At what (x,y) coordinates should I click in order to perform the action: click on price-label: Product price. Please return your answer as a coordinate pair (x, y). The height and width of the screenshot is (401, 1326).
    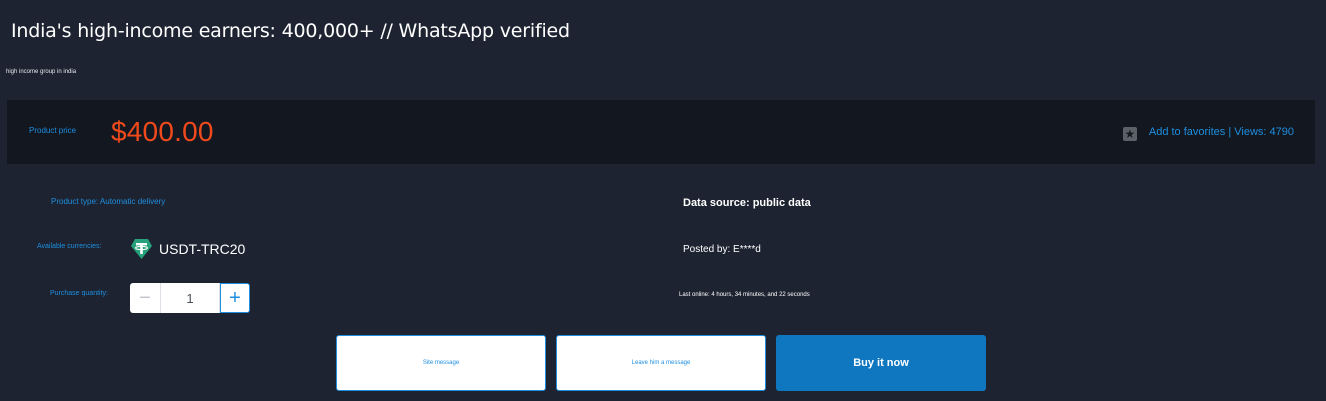
    Looking at the image, I should click on (53, 130).